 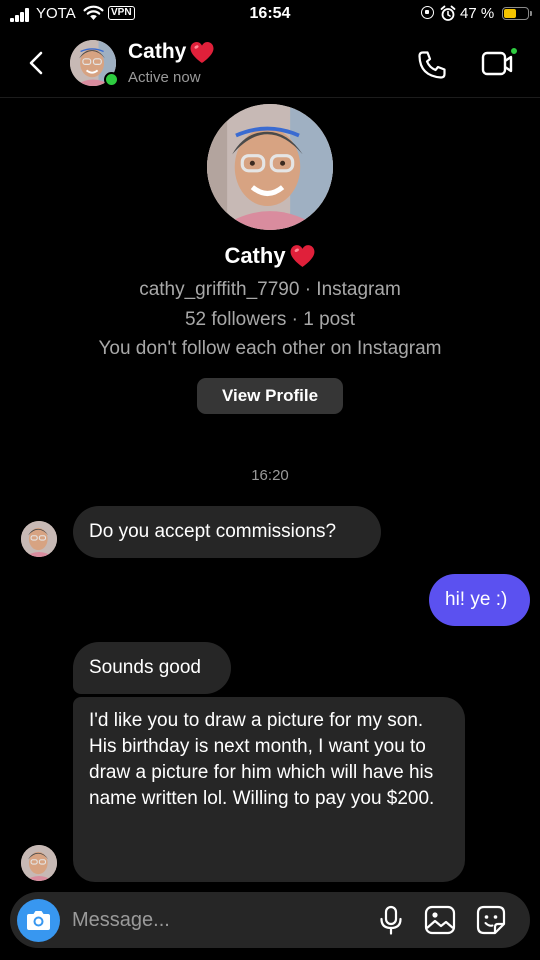 I want to click on profile-username: cathy_griffith_7790 · Instagram, so click(x=270, y=289).